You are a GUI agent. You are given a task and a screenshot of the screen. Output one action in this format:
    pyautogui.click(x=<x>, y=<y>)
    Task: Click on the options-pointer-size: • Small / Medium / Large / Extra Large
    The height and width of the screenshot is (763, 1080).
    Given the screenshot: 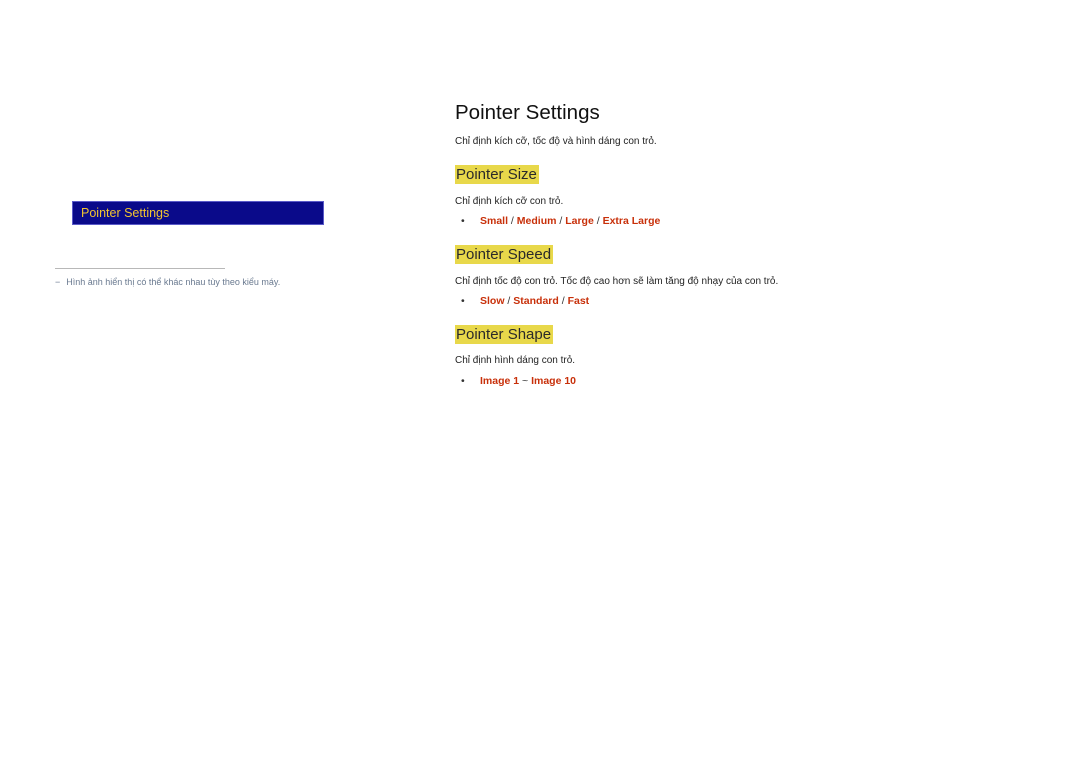 What is the action you would take?
    pyautogui.click(x=557, y=221)
    